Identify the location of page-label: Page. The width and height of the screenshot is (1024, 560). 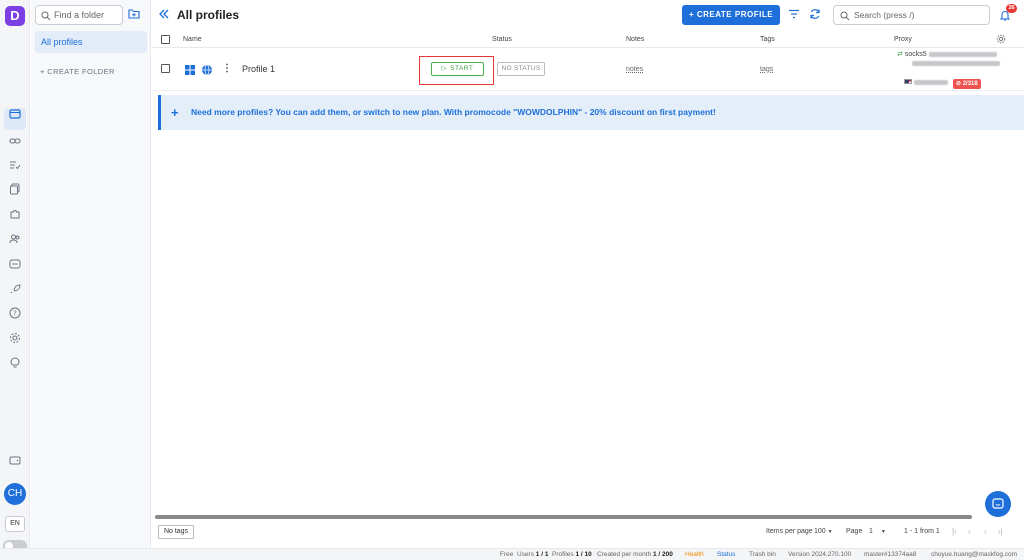
(854, 531).